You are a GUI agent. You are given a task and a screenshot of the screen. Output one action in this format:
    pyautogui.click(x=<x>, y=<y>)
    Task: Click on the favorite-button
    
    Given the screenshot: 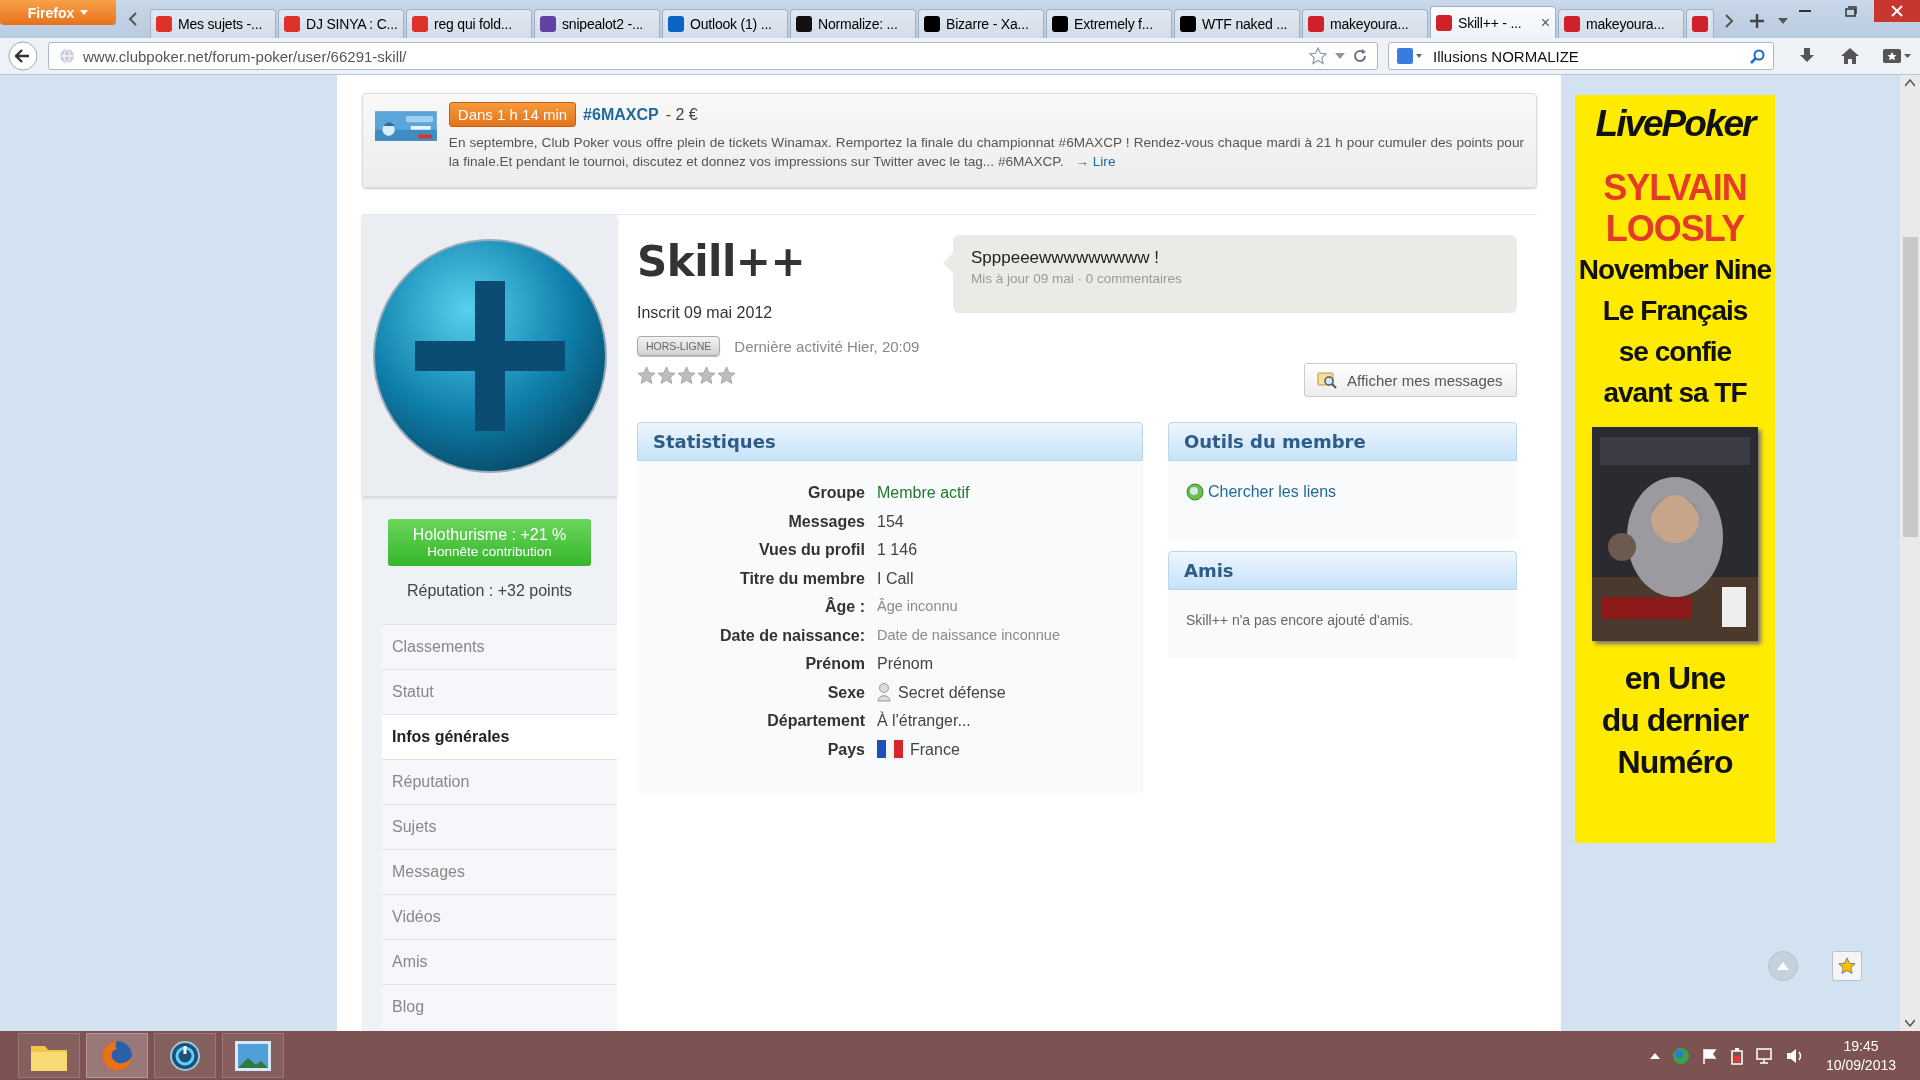 What is the action you would take?
    pyautogui.click(x=1847, y=966)
    